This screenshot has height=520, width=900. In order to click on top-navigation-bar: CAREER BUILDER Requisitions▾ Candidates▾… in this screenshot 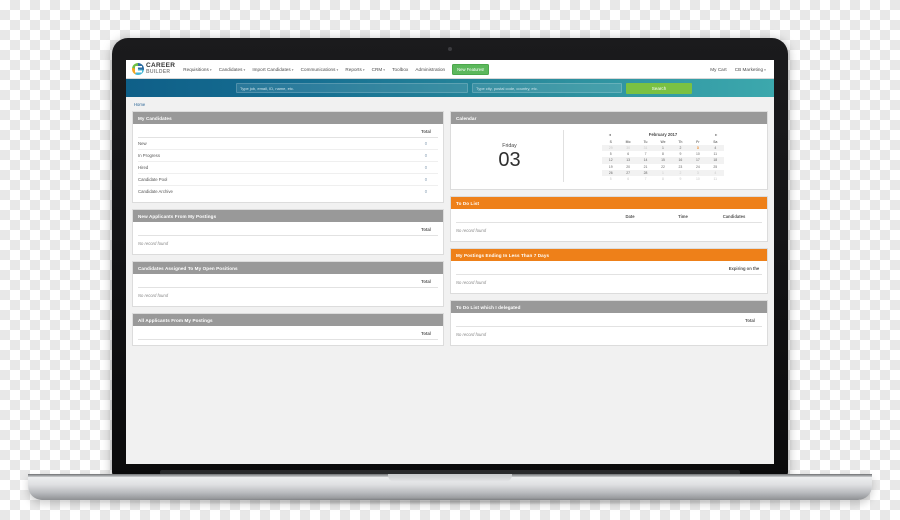, I will do `click(450, 69)`.